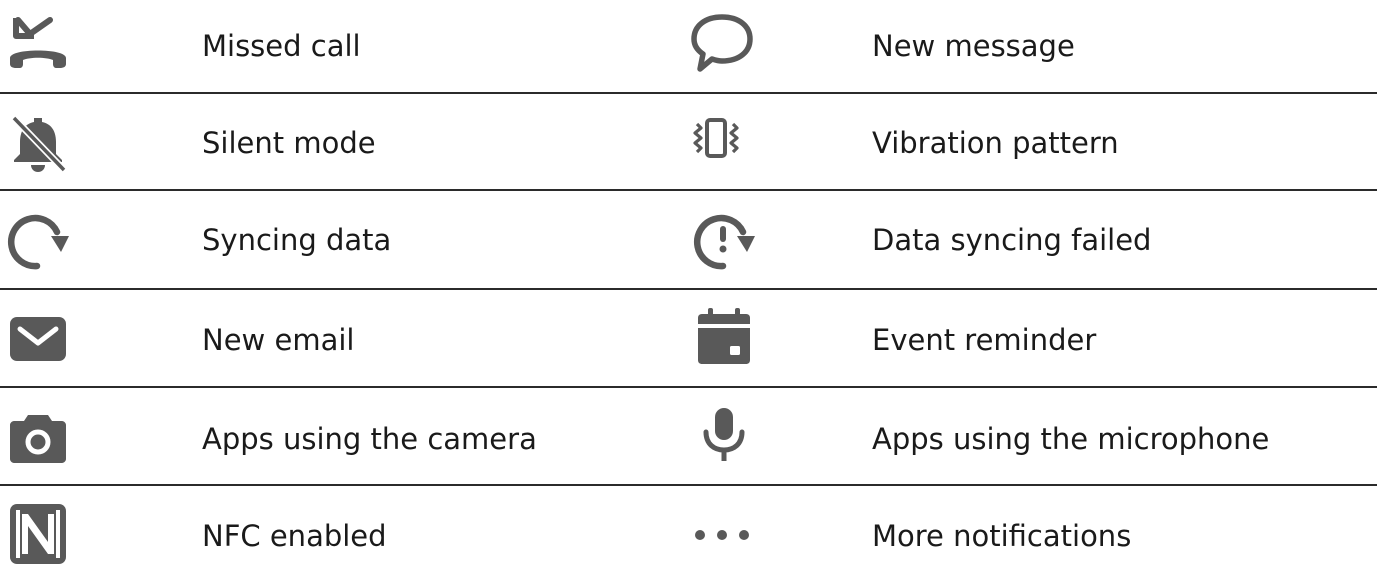  I want to click on nfc-enabled-label: NFC enabled, so click(294, 536).